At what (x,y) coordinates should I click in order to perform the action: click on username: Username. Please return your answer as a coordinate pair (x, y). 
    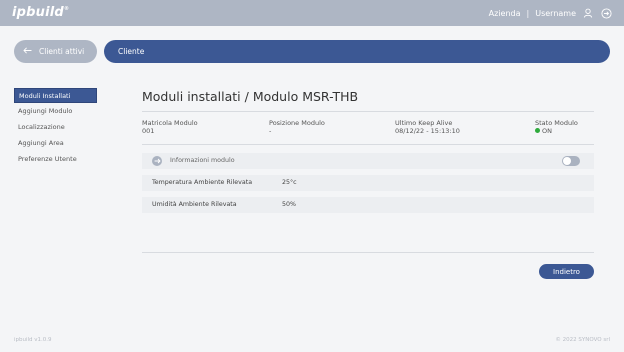
    Looking at the image, I should click on (555, 13).